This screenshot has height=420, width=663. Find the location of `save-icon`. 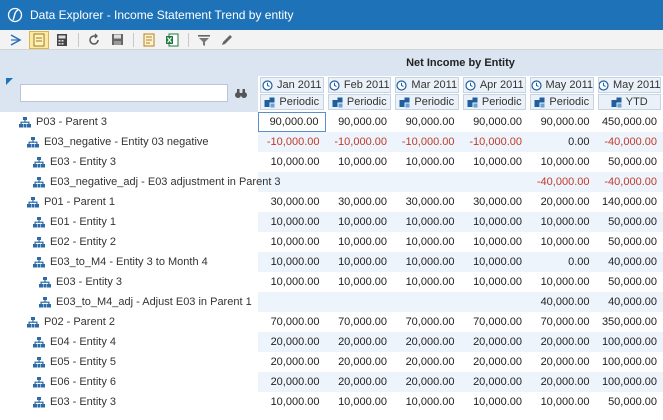

save-icon is located at coordinates (117, 40).